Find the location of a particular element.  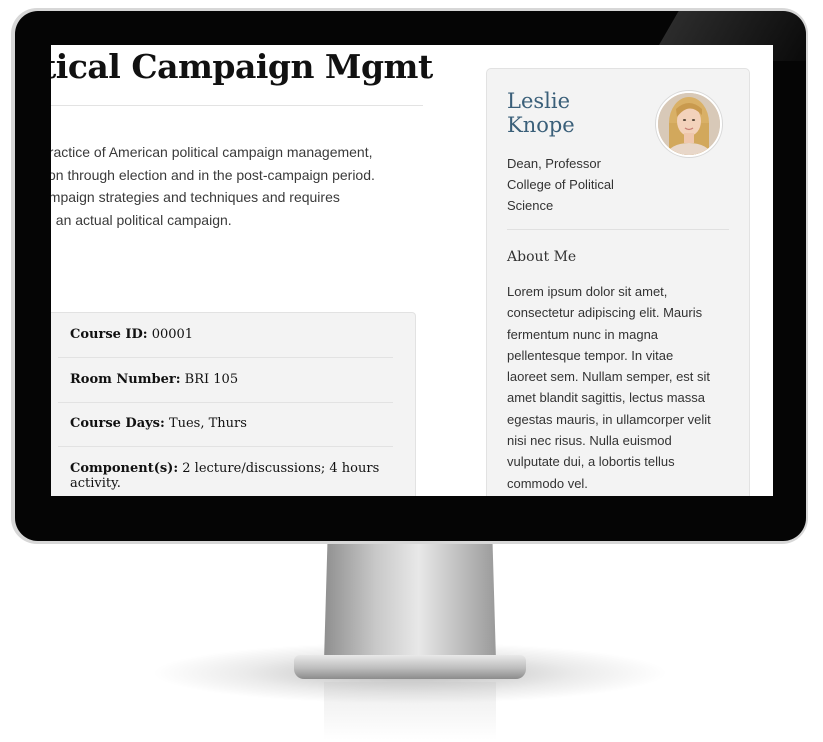

about-line: egestas mauris, in ullamcorper velit is located at coordinates (609, 419).